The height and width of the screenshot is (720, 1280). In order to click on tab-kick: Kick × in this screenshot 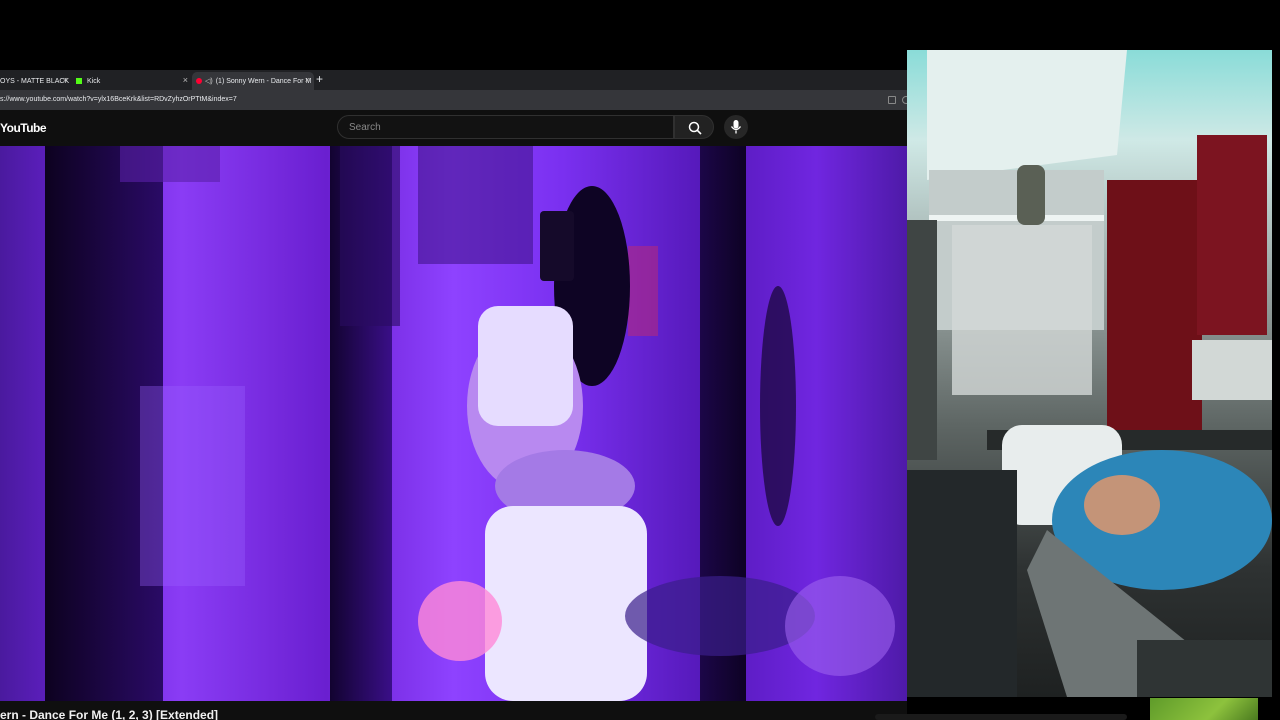, I will do `click(132, 81)`.